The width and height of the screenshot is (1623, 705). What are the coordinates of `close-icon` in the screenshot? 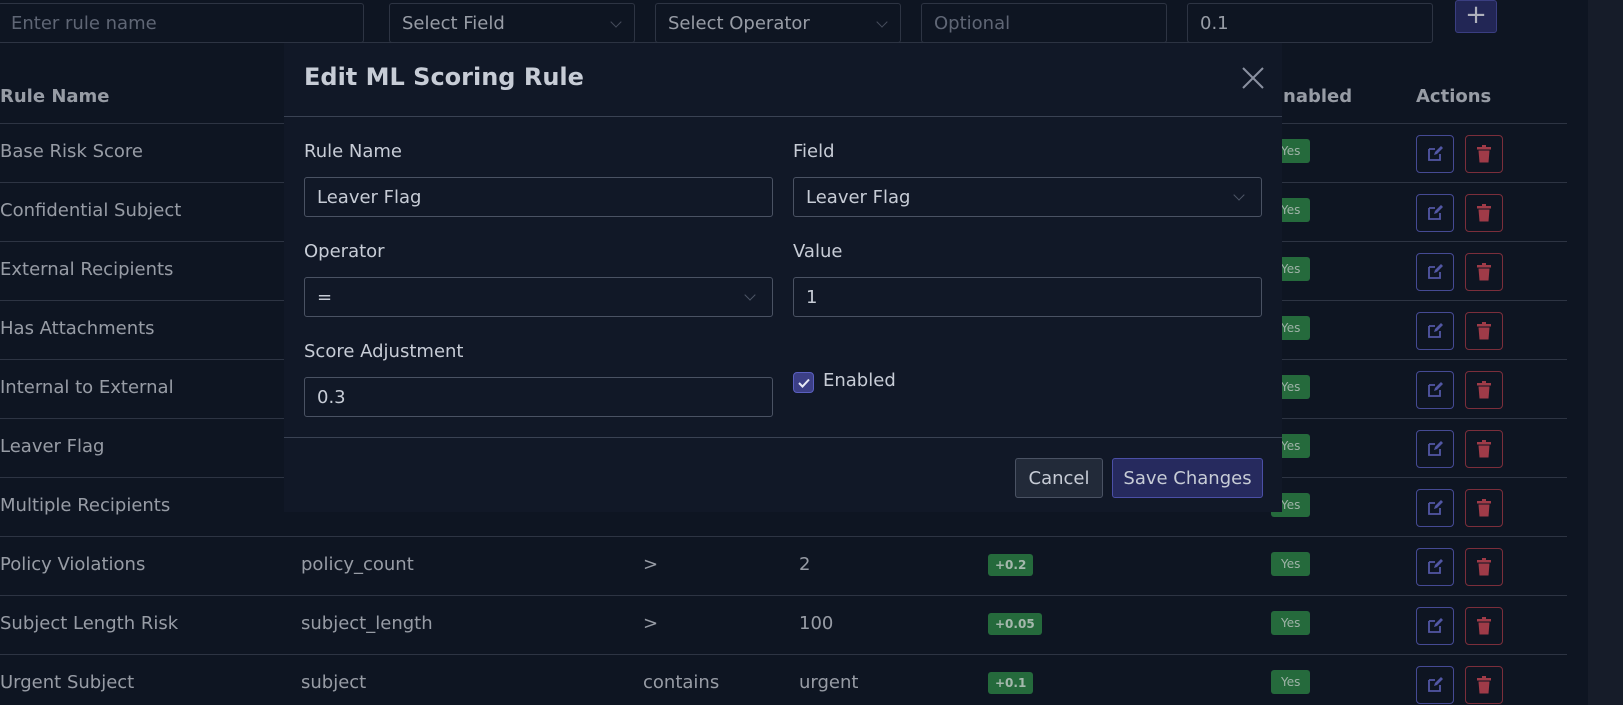 It's located at (1253, 78).